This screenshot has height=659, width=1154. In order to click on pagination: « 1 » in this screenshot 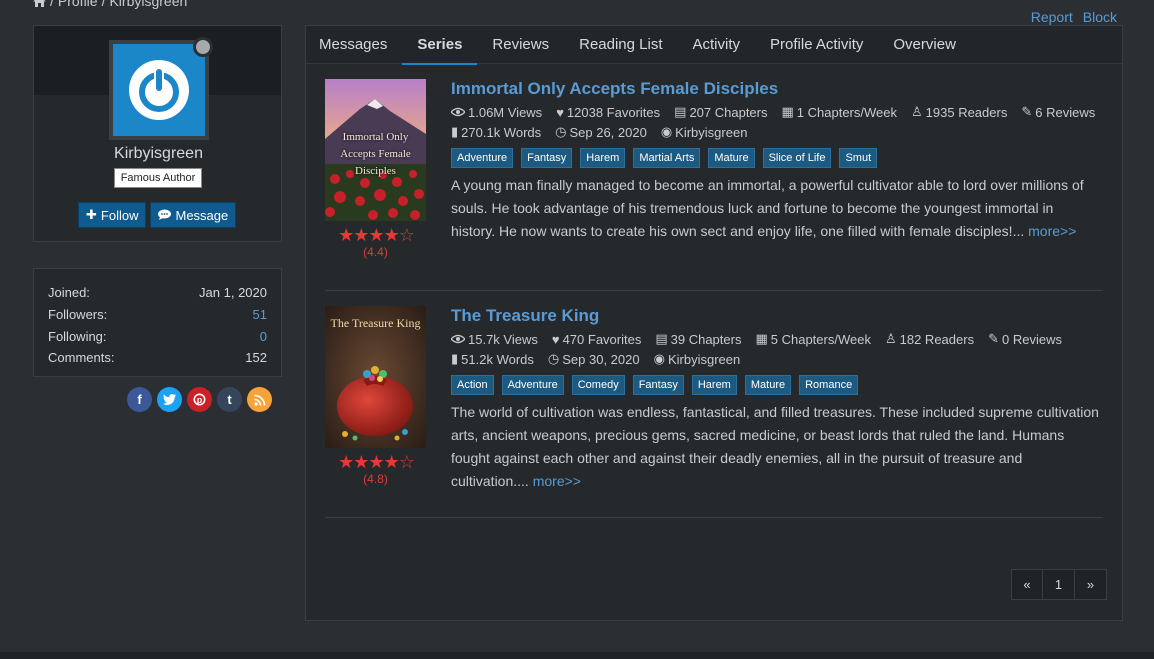, I will do `click(1059, 584)`.